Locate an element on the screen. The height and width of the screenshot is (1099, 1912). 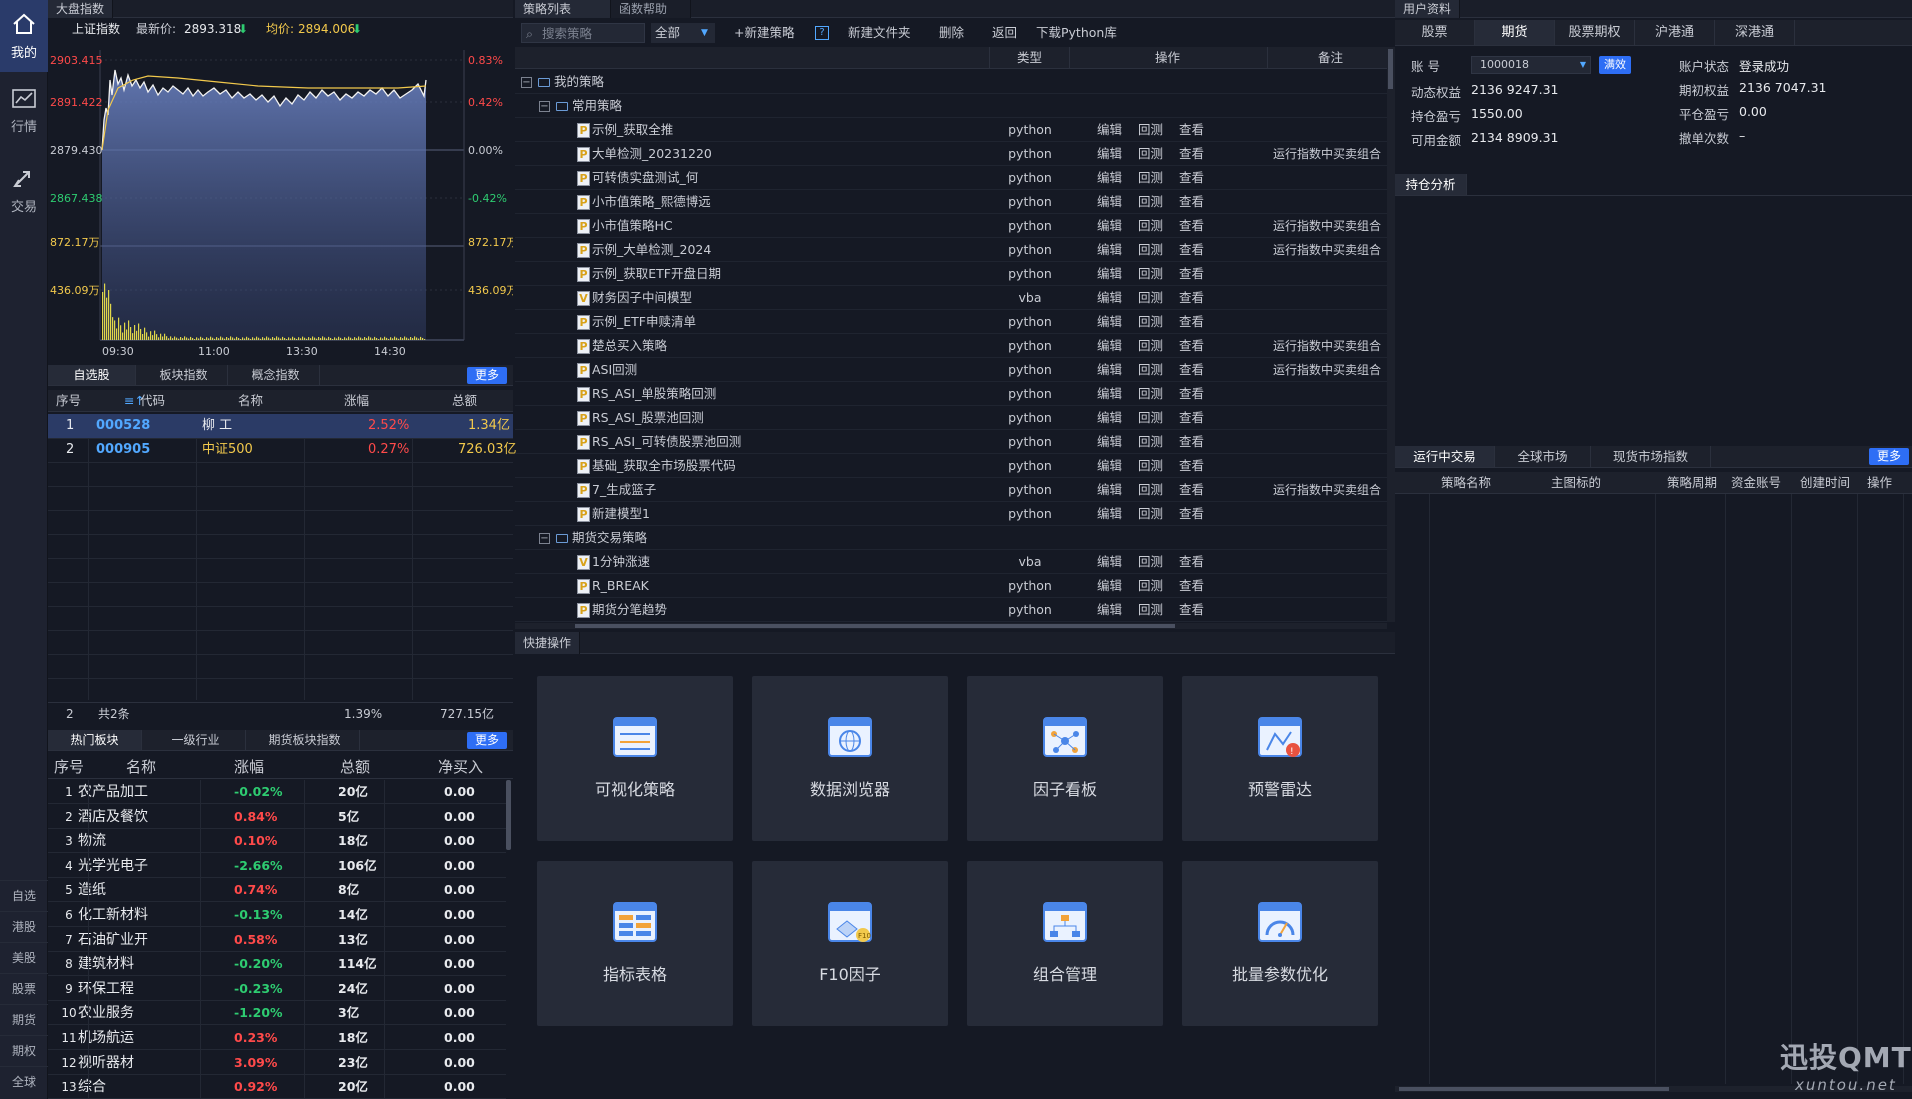
tab-spot-index: 现货市场指数 is located at coordinates (1651, 456).